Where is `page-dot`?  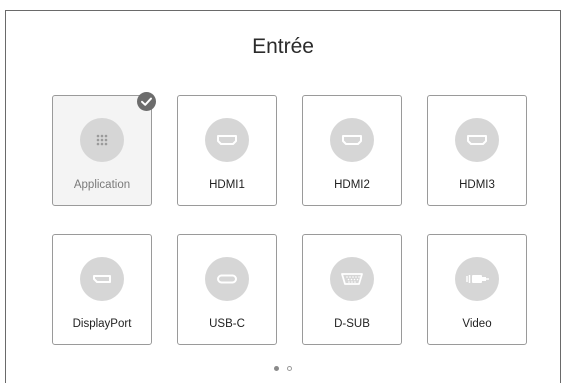
page-dot is located at coordinates (289, 368).